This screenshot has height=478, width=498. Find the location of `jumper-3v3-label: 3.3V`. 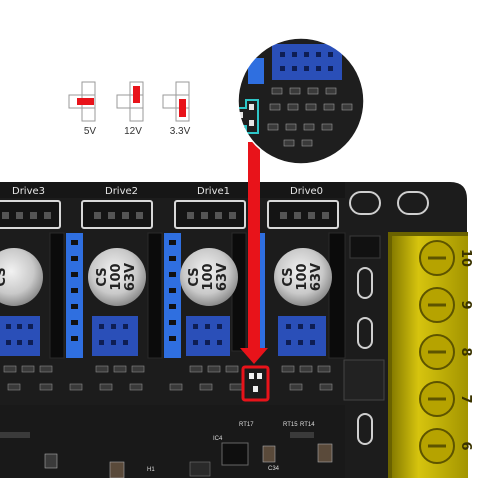

jumper-3v3-label: 3.3V is located at coordinates (180, 131).